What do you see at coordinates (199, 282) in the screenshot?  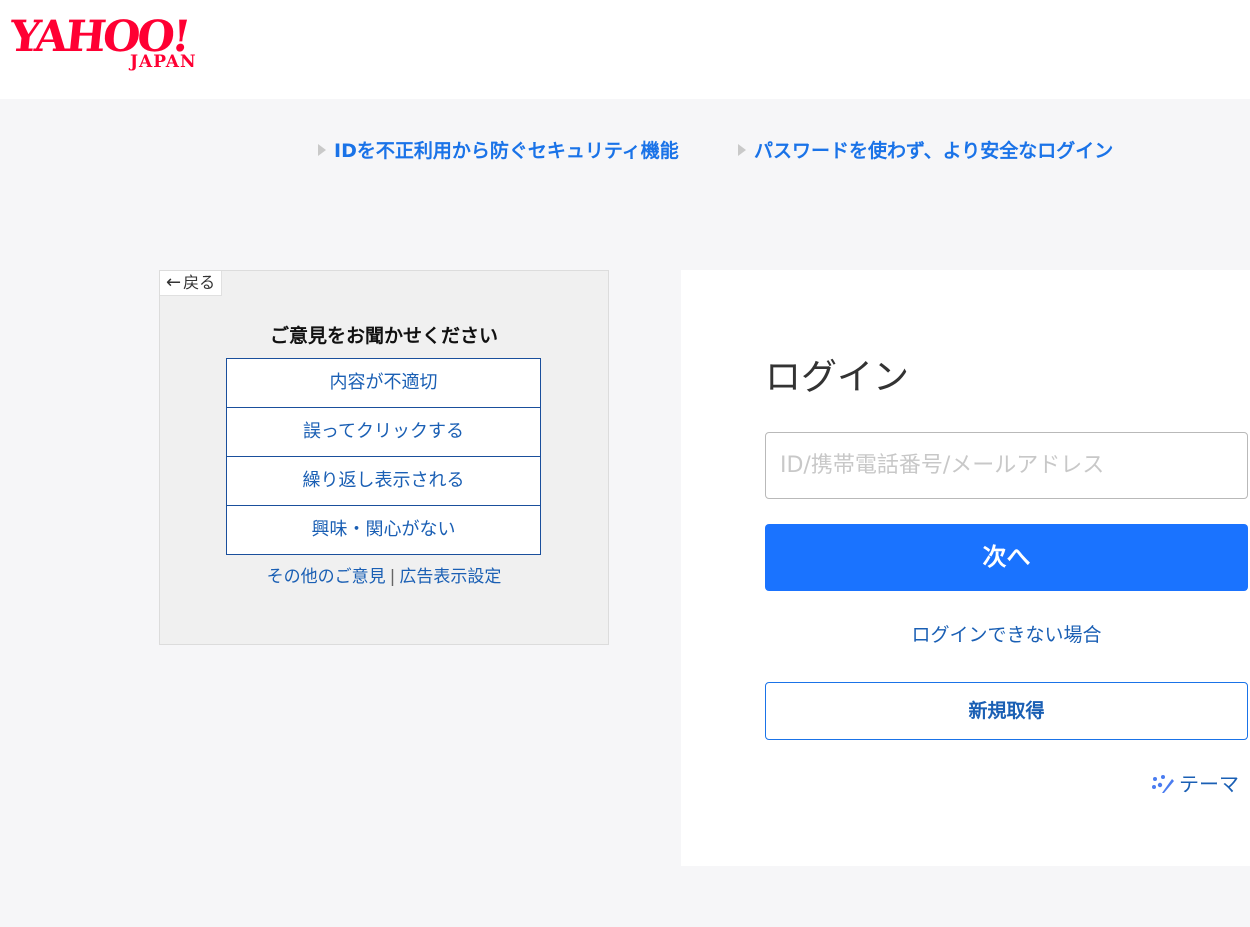 I see `back-button-label: 戻る` at bounding box center [199, 282].